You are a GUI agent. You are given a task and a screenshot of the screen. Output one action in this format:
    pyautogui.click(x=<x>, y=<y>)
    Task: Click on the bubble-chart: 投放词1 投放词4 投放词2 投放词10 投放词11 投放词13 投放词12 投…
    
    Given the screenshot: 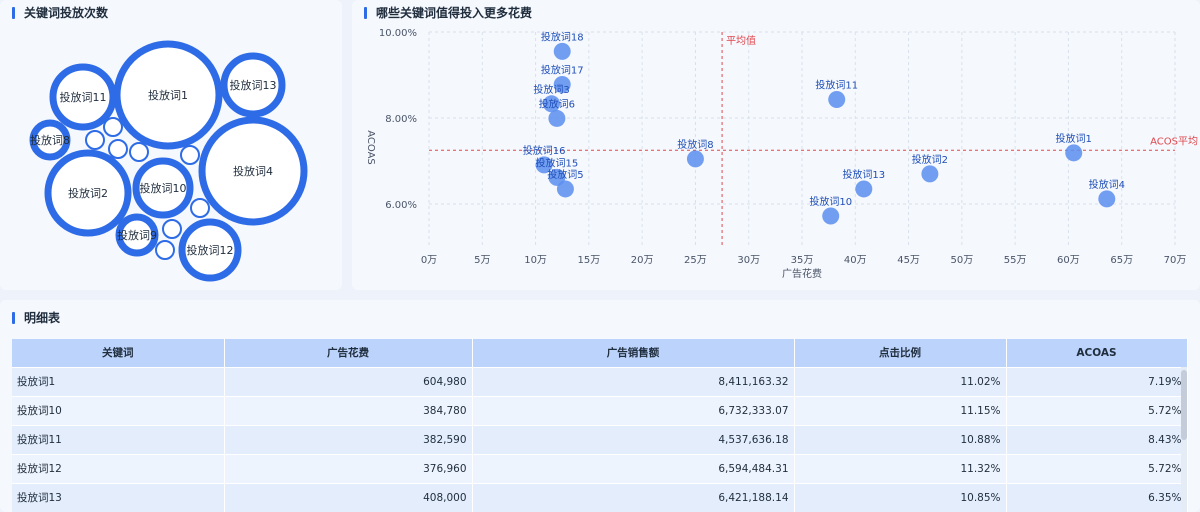 What is the action you would take?
    pyautogui.click(x=168, y=161)
    